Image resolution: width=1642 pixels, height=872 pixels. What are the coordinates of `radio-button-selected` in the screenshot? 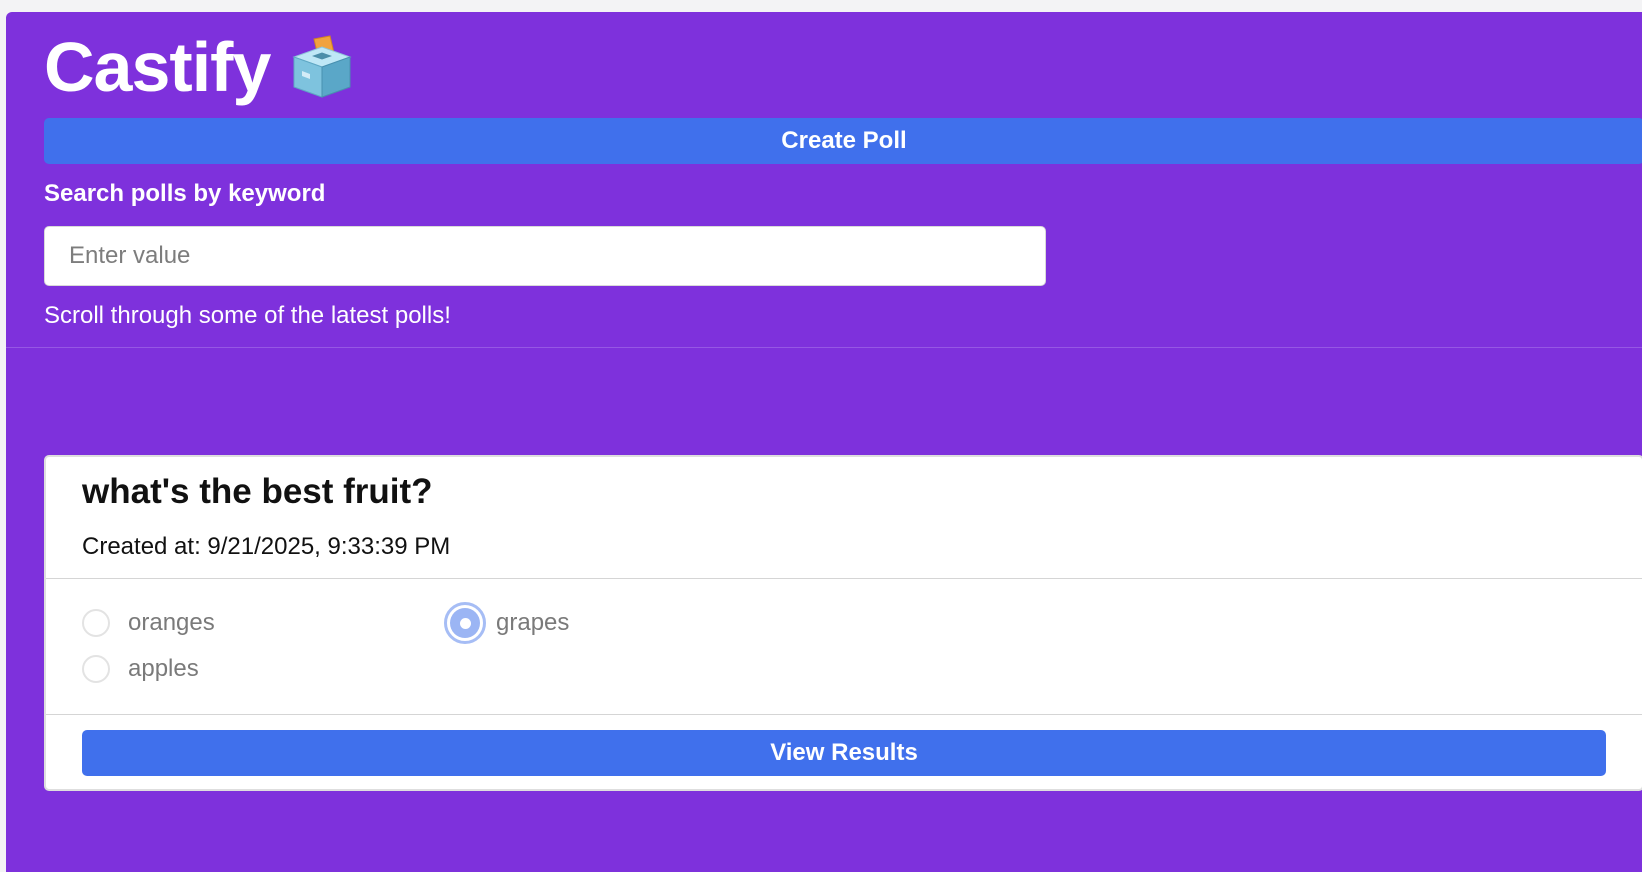 It's located at (465, 623).